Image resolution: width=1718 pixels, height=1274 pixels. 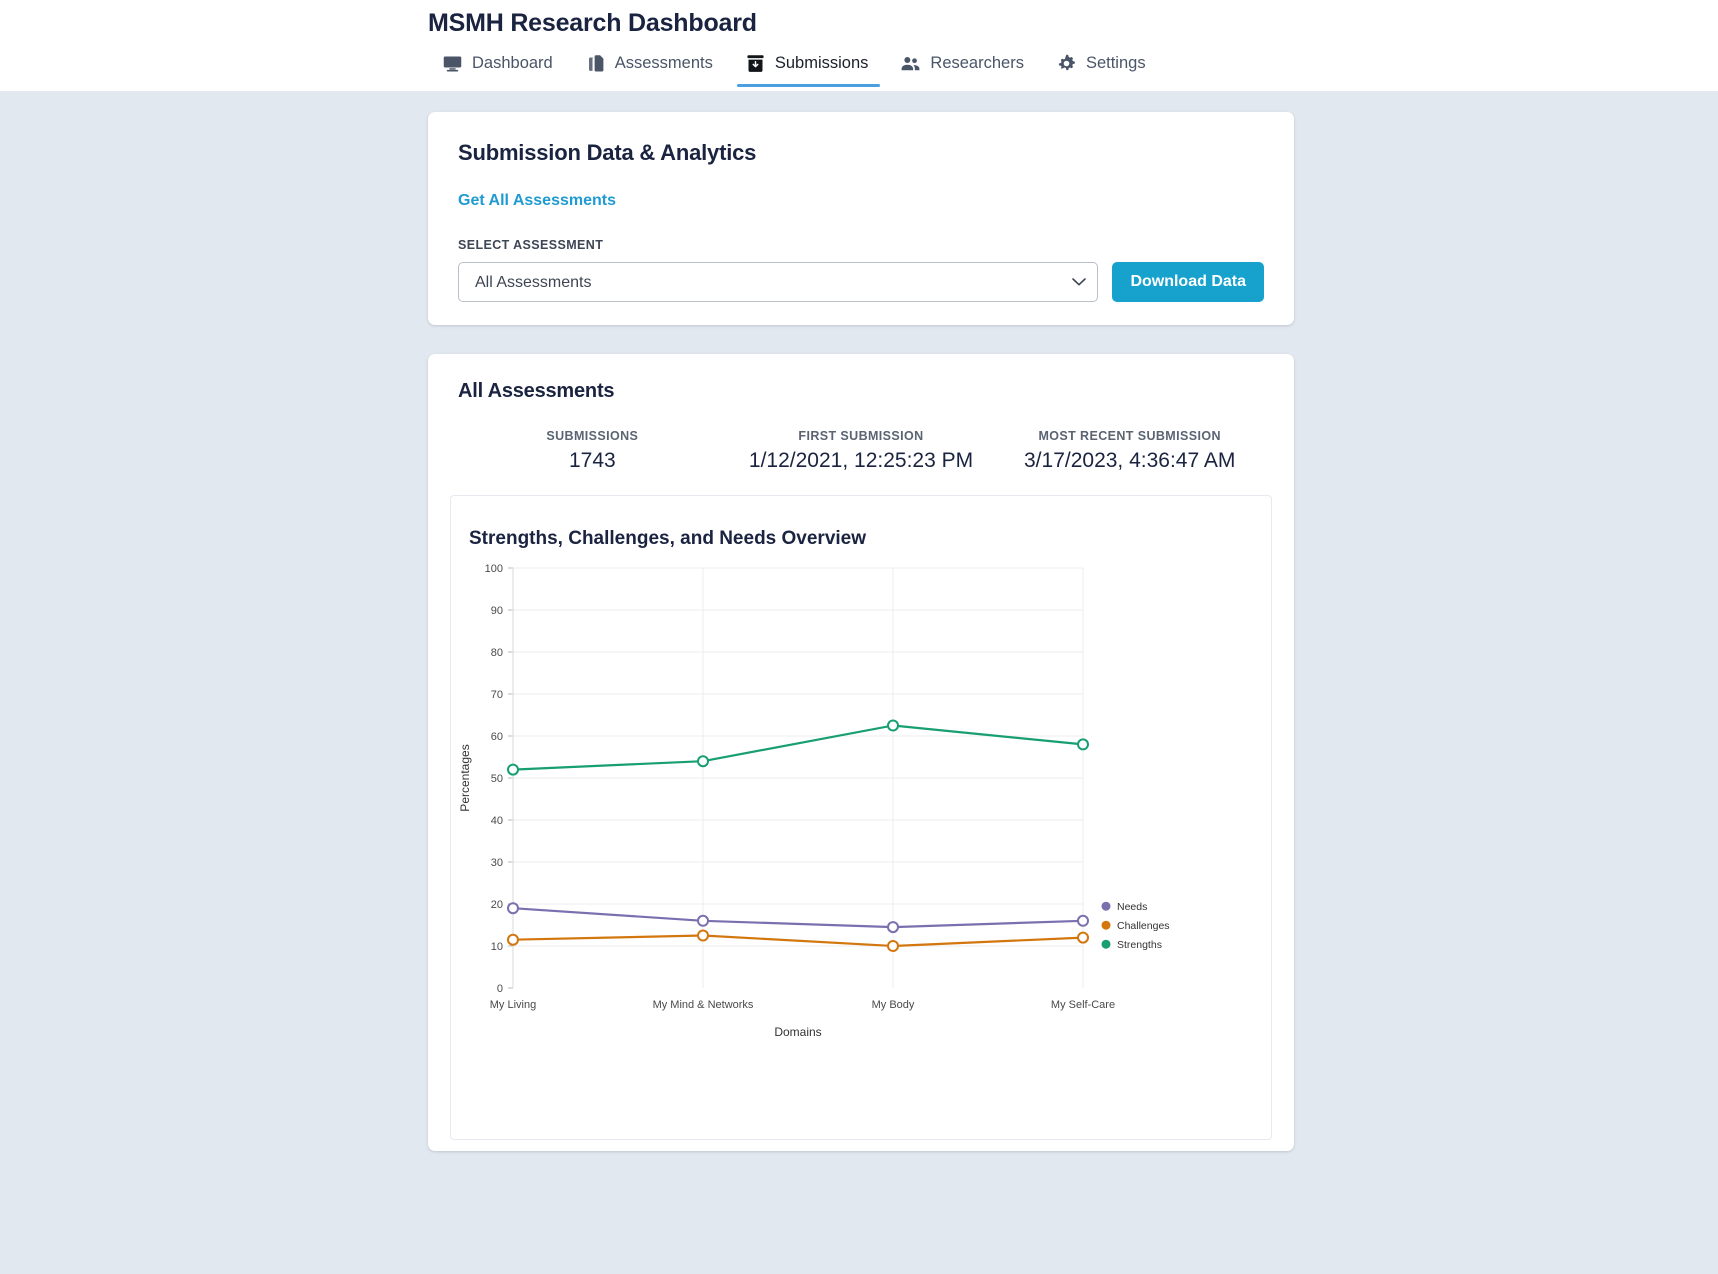 I want to click on stat-label: FIRST SUBMISSION, so click(x=861, y=436).